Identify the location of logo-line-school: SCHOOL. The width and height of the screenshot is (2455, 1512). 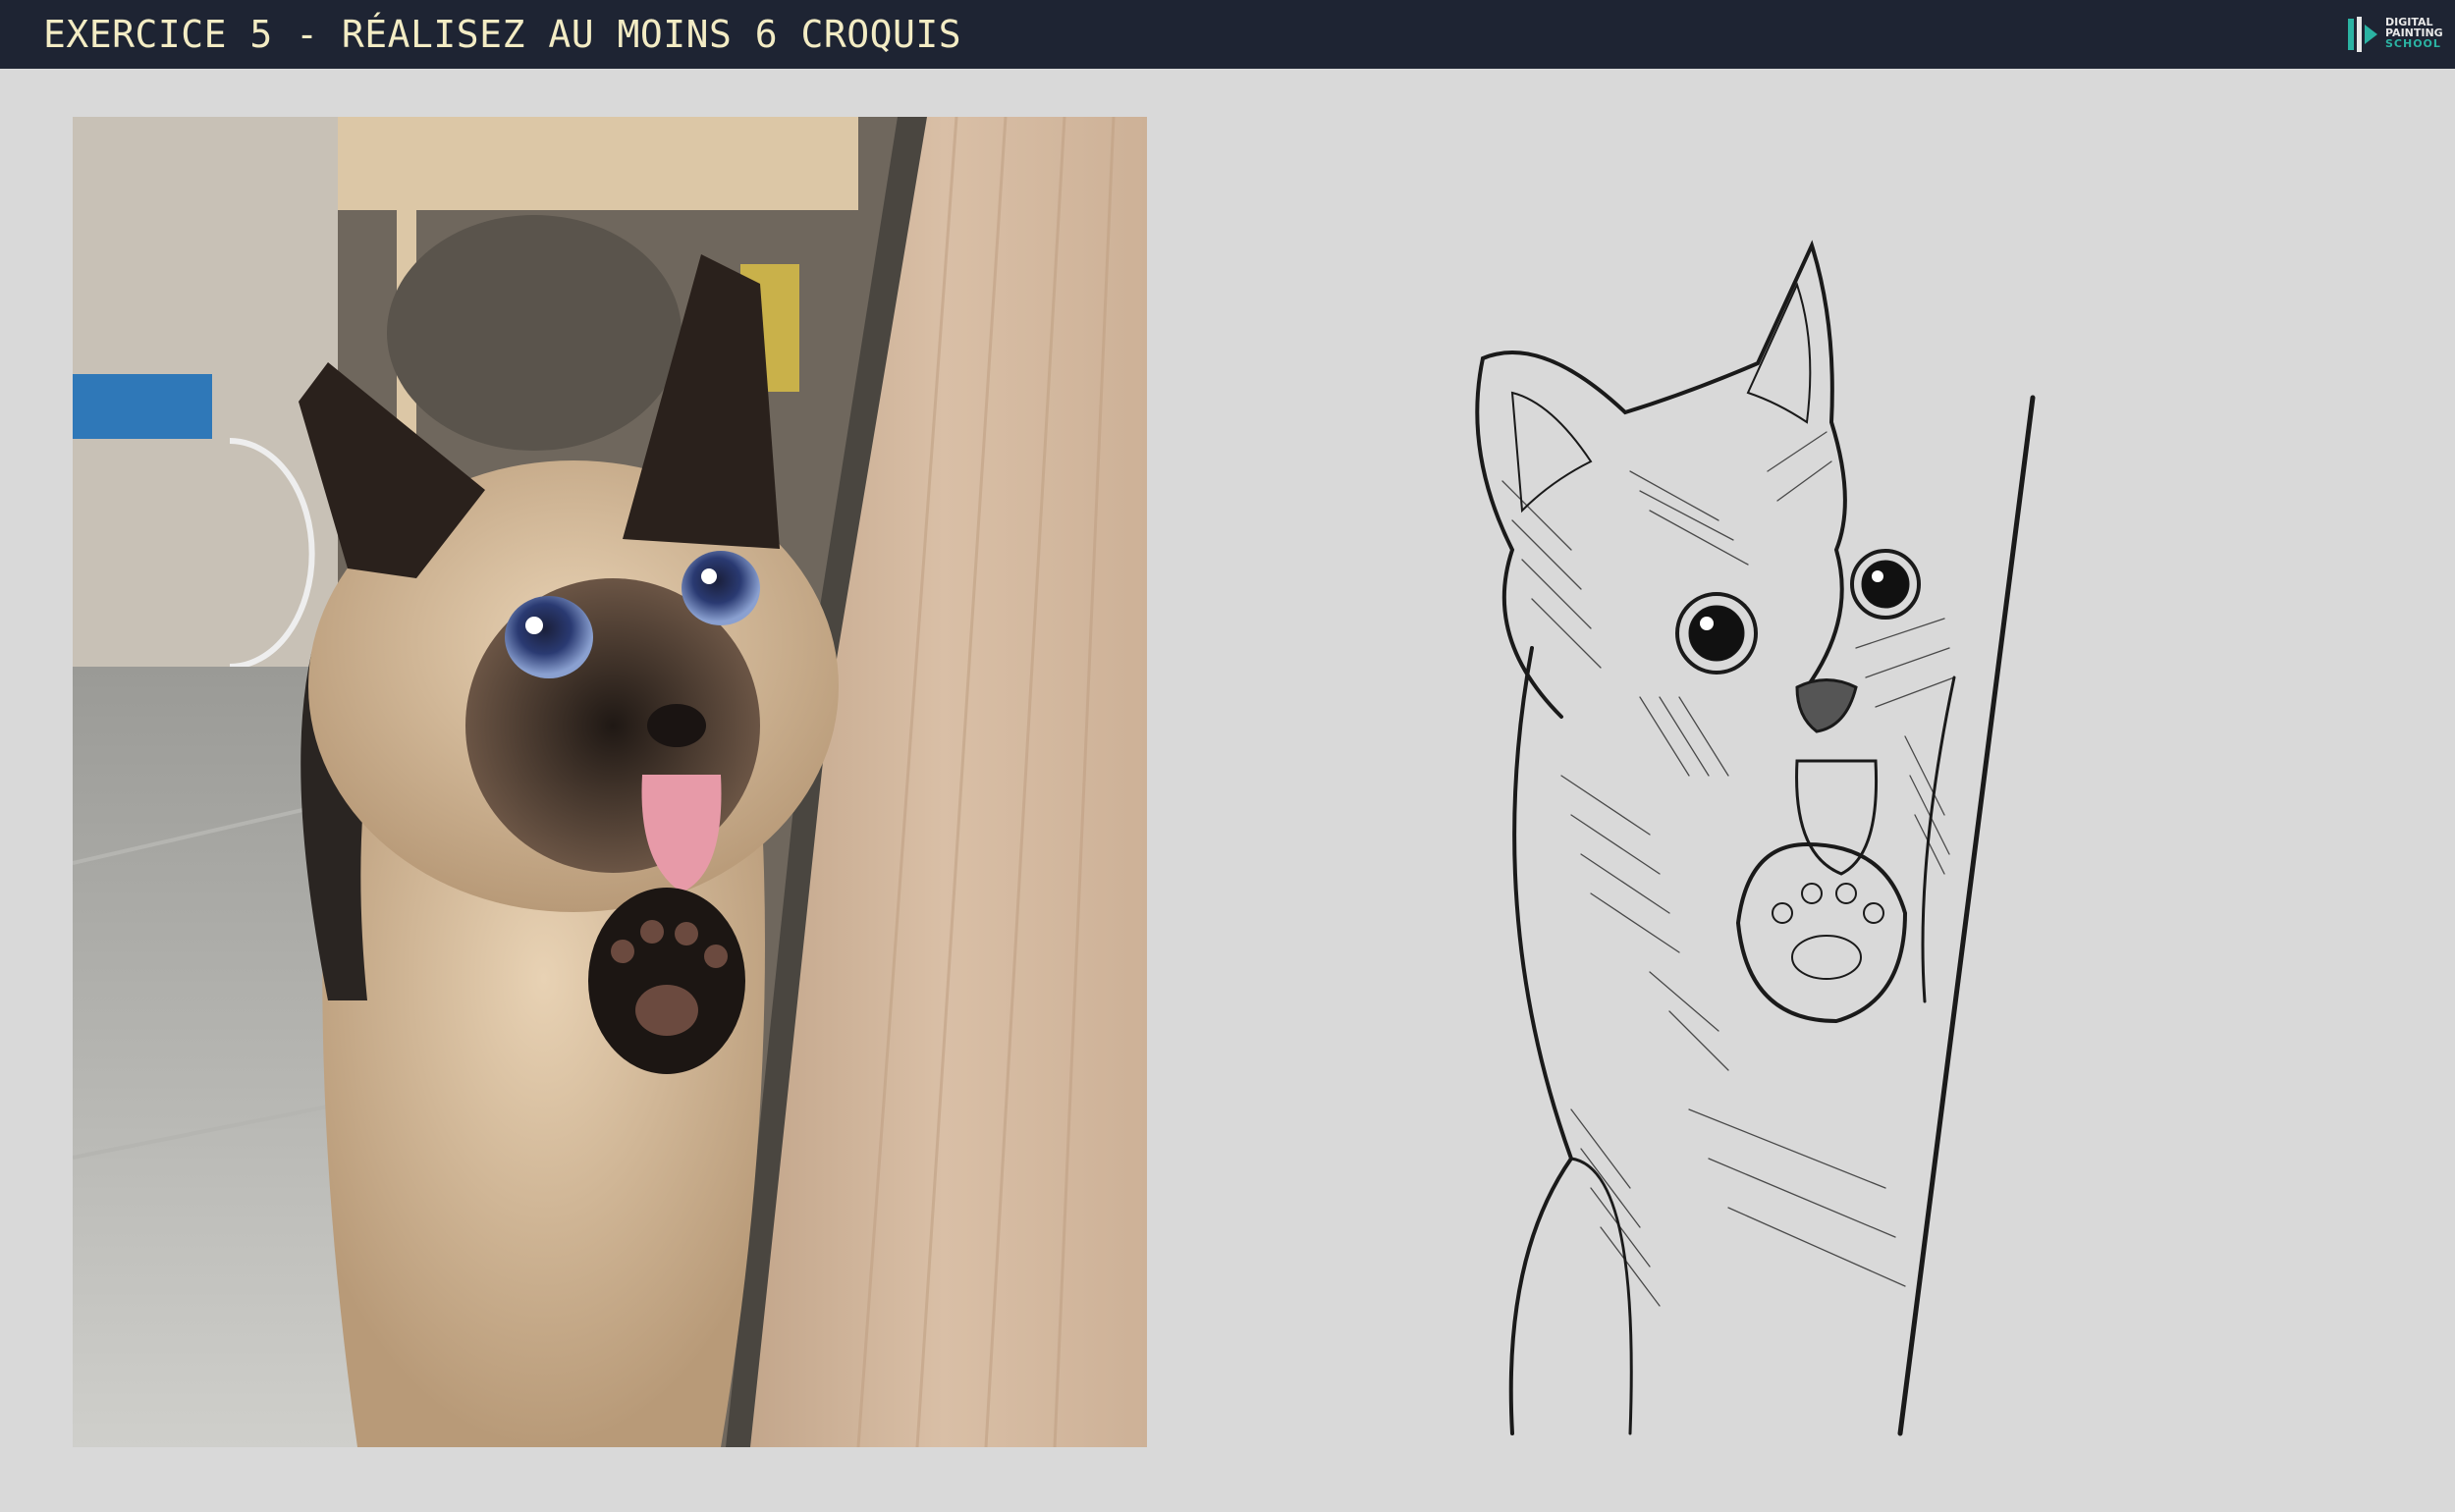
(2413, 43).